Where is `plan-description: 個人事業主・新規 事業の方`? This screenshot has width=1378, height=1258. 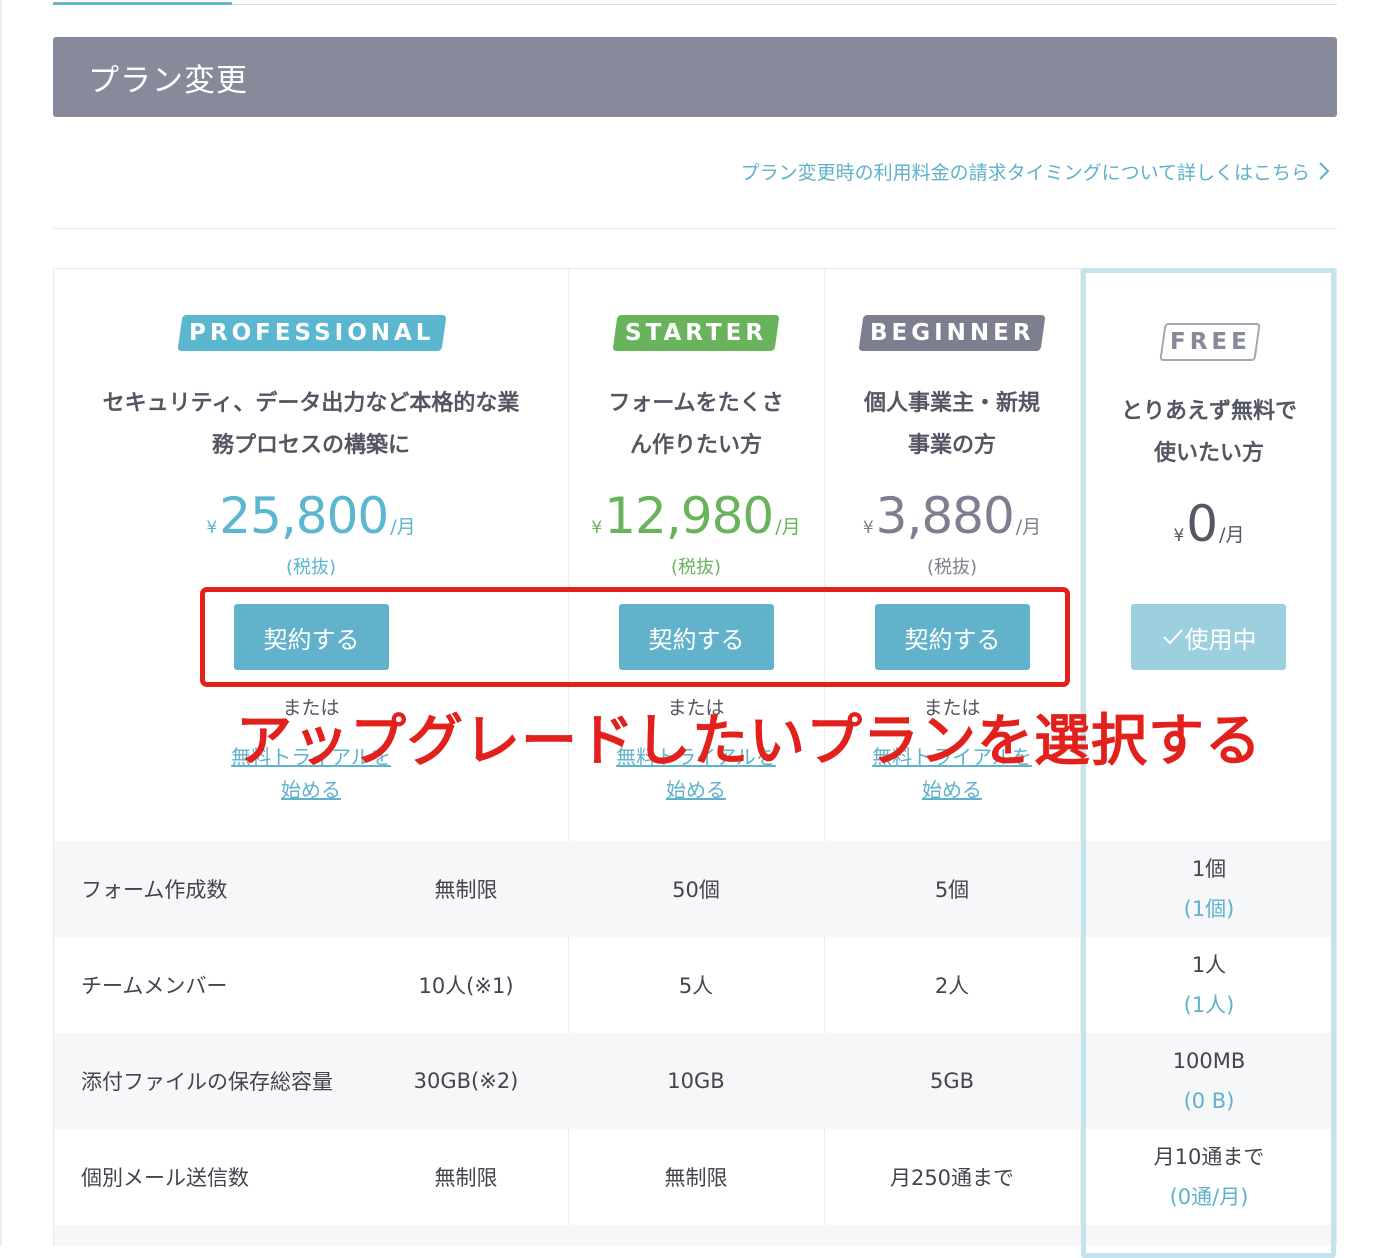
plan-description: 個人事業主・新規 事業の方 is located at coordinates (951, 424).